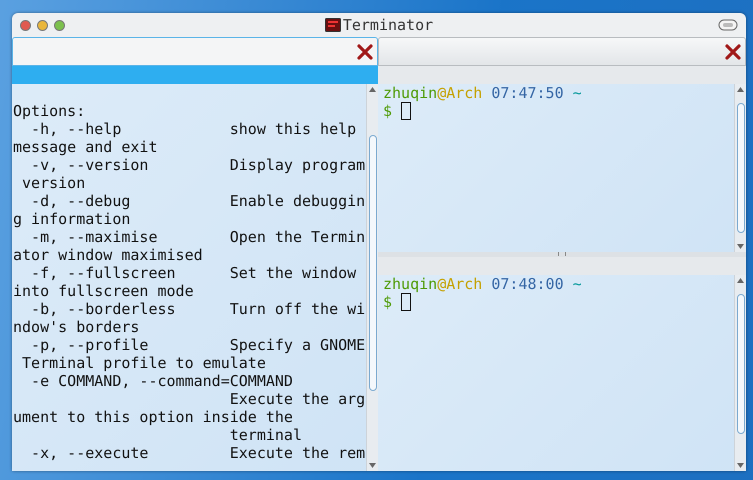 Image resolution: width=753 pixels, height=480 pixels. Describe the element at coordinates (193, 129) in the screenshot. I see `terminal-line: -h, --help show this help` at that location.